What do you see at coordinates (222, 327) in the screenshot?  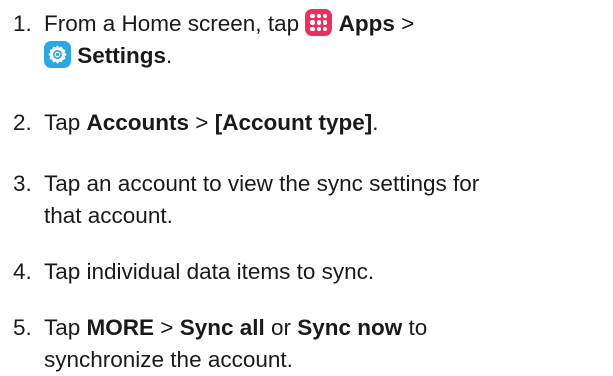 I see `sync-all-label: Sync all` at bounding box center [222, 327].